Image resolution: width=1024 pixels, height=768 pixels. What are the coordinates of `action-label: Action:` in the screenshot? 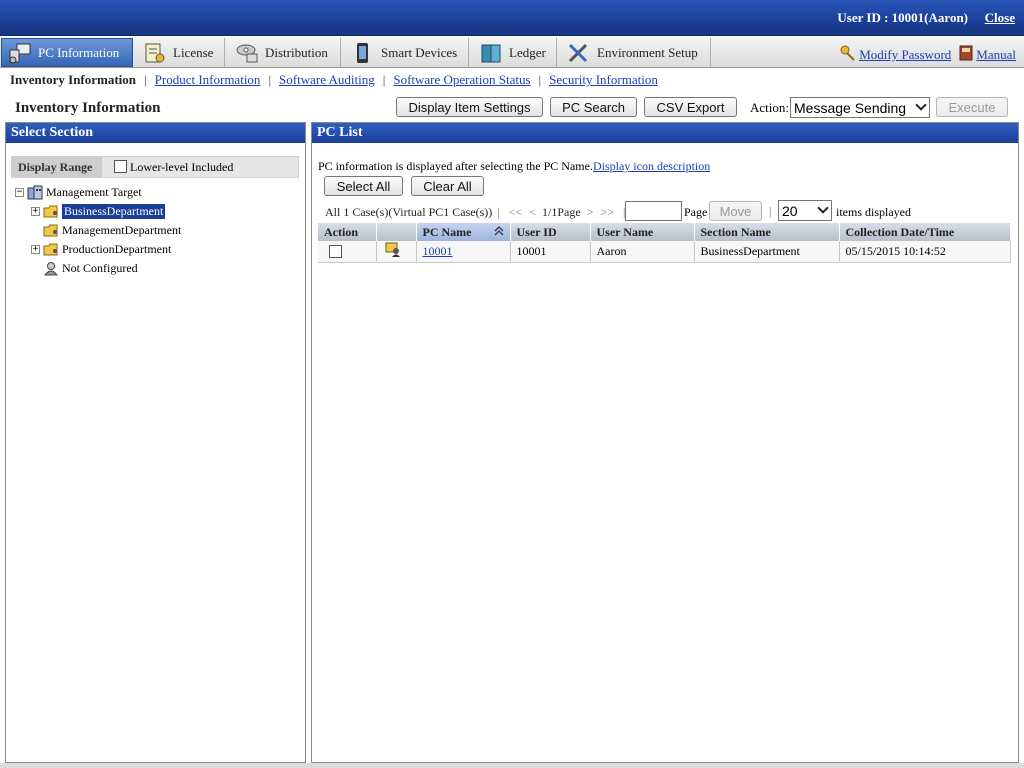 It's located at (769, 107).